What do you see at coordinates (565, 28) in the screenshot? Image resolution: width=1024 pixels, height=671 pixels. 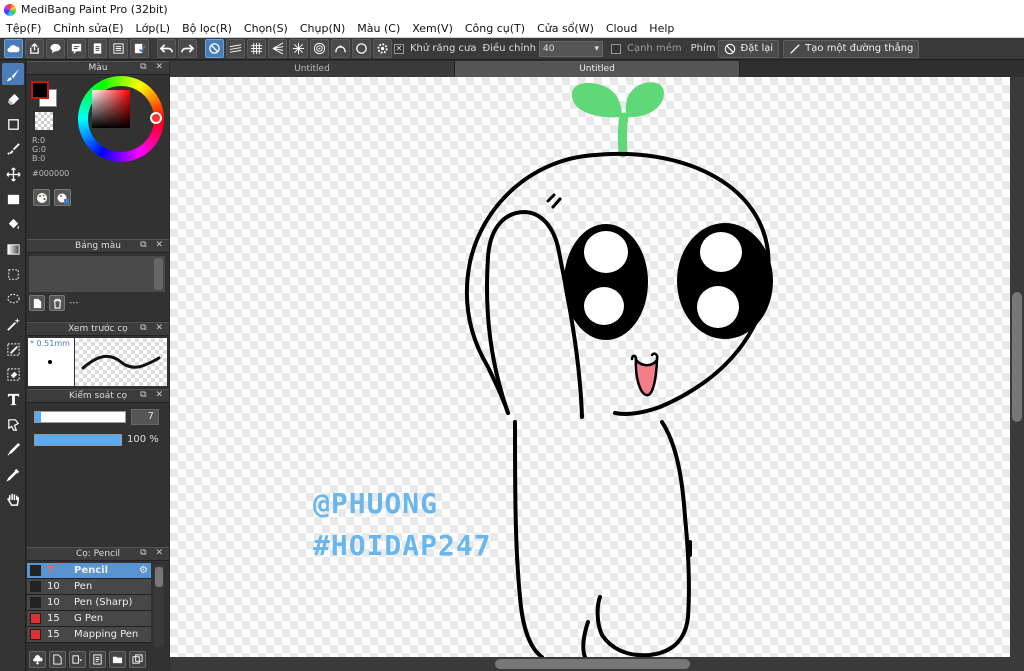 I see `menu-window: Cửa sổ(W)` at bounding box center [565, 28].